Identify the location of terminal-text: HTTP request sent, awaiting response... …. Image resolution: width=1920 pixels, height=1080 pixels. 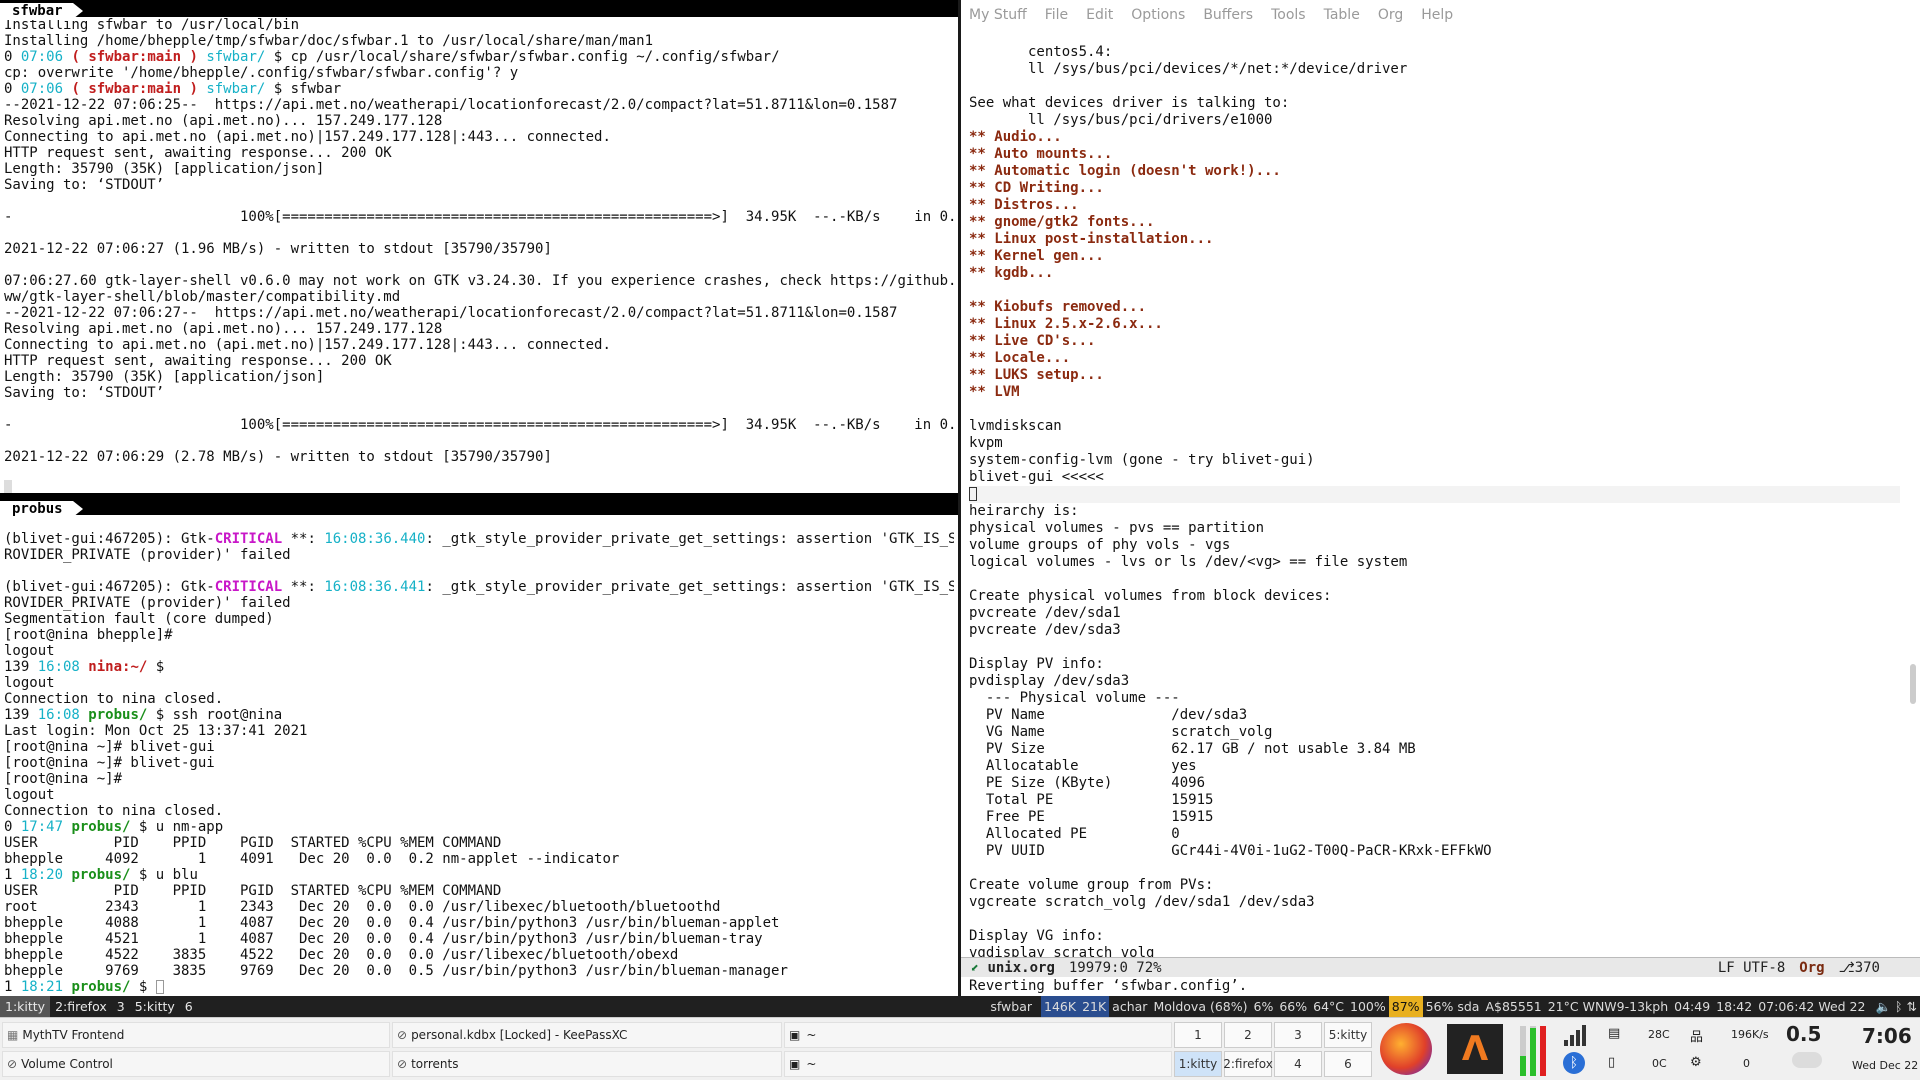
(198, 361).